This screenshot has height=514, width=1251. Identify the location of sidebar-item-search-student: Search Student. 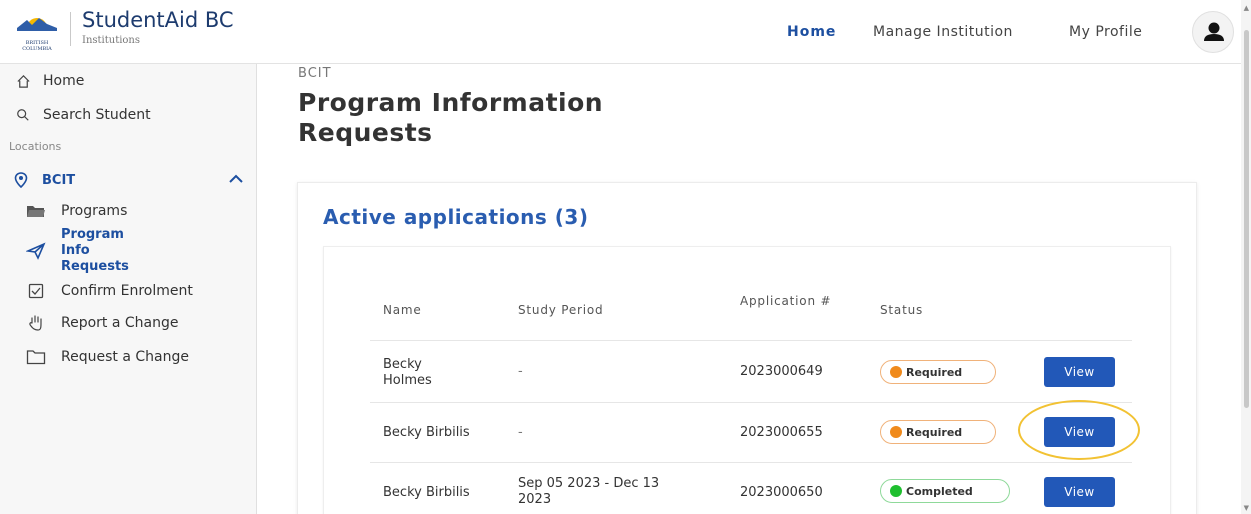
(128, 115).